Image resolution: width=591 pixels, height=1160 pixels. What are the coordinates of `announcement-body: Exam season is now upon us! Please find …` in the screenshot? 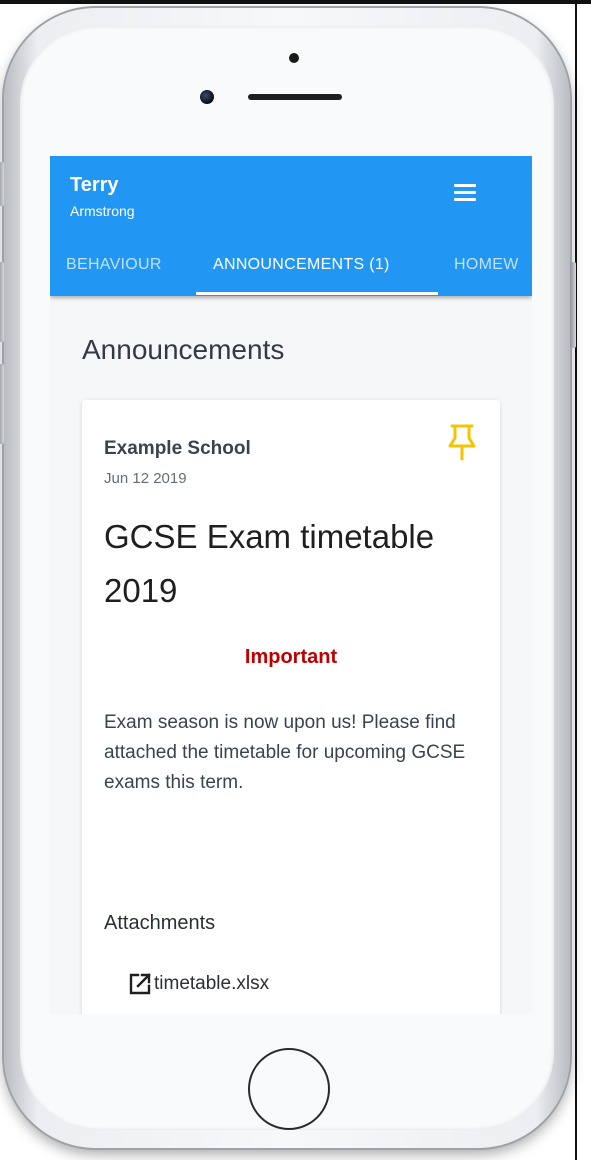 It's located at (285, 752).